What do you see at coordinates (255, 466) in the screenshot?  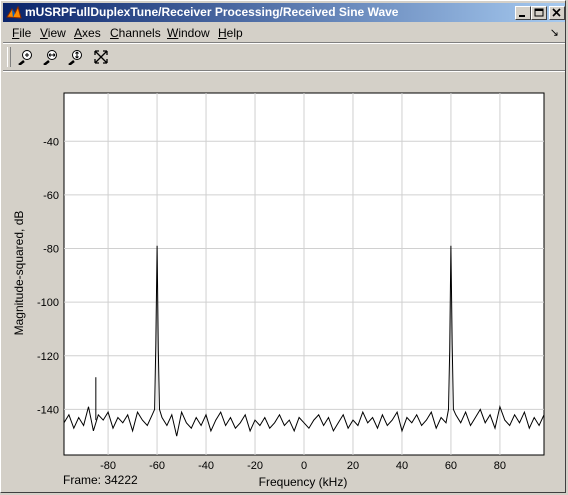 I see `x-tick-label: -20` at bounding box center [255, 466].